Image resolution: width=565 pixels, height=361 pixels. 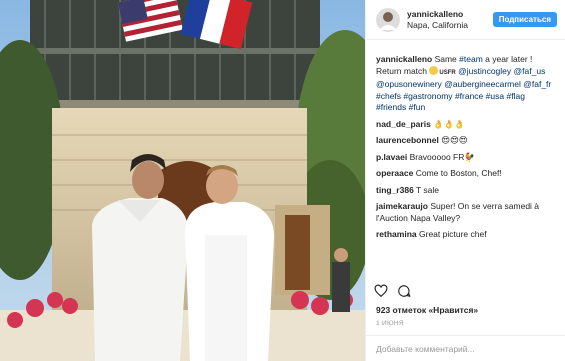 I want to click on avatar-icon, so click(x=388, y=19).